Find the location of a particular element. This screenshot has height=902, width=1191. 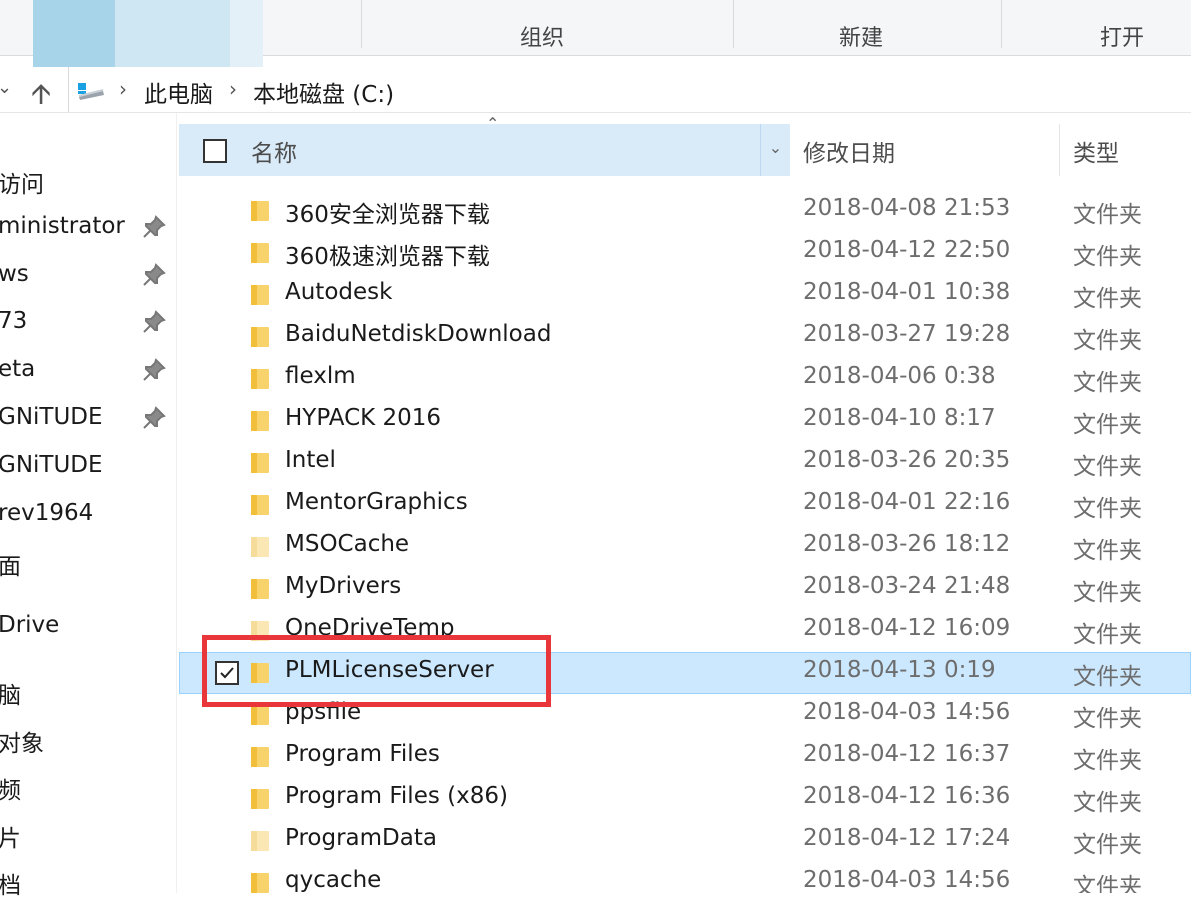

file-row: Program Files (x86) 2018-04-12 16:36 文件夹 is located at coordinates (685, 799).